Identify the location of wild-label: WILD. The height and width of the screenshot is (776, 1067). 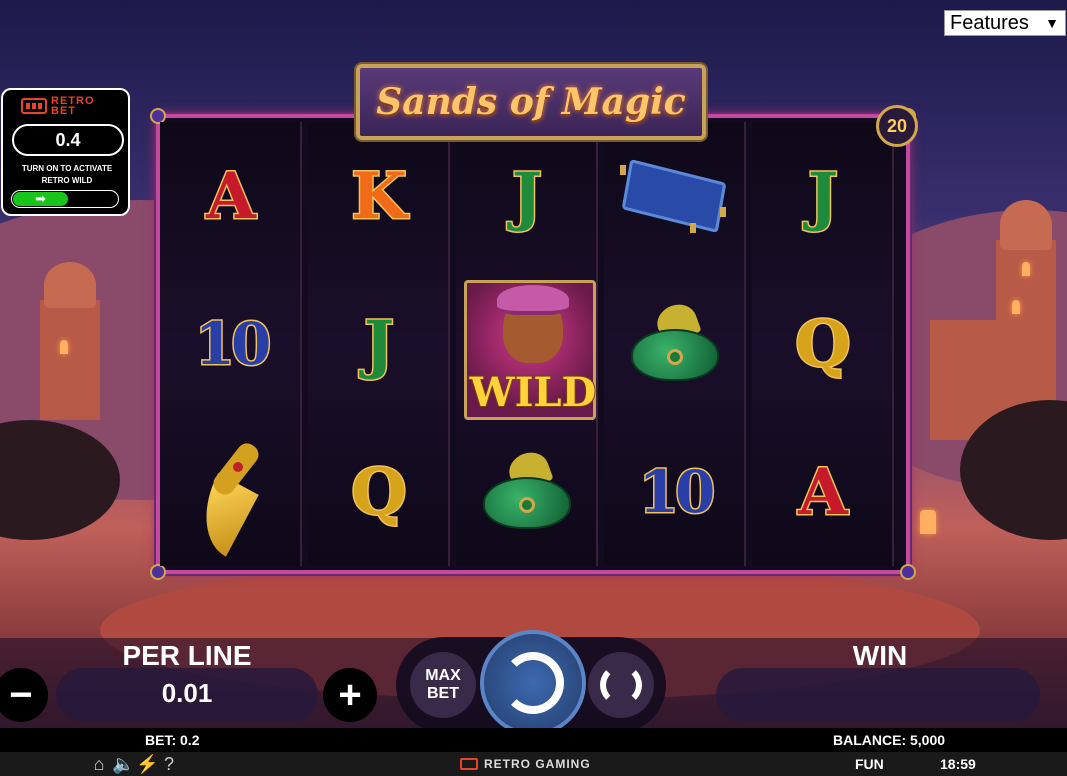
(533, 392).